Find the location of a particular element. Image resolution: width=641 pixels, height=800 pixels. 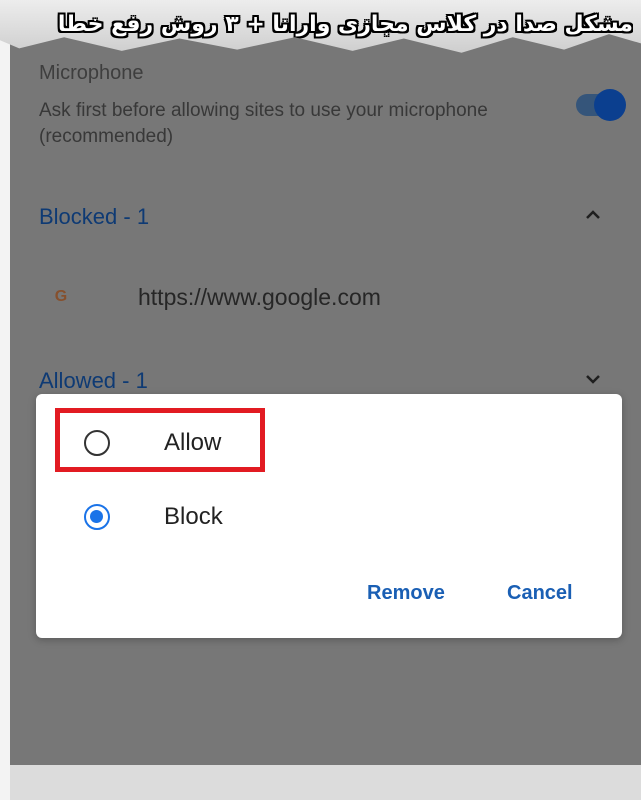

microphone-toggle is located at coordinates (610, 105).